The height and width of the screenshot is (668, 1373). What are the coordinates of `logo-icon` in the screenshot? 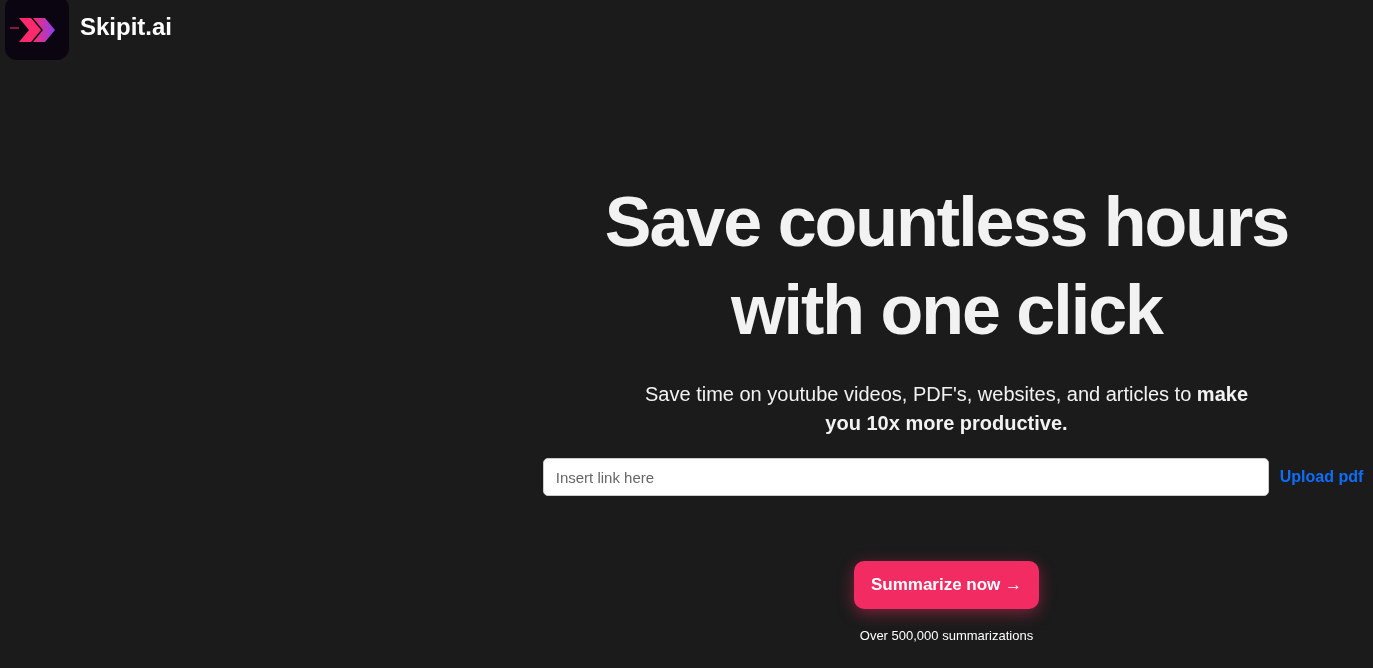 It's located at (37, 30).